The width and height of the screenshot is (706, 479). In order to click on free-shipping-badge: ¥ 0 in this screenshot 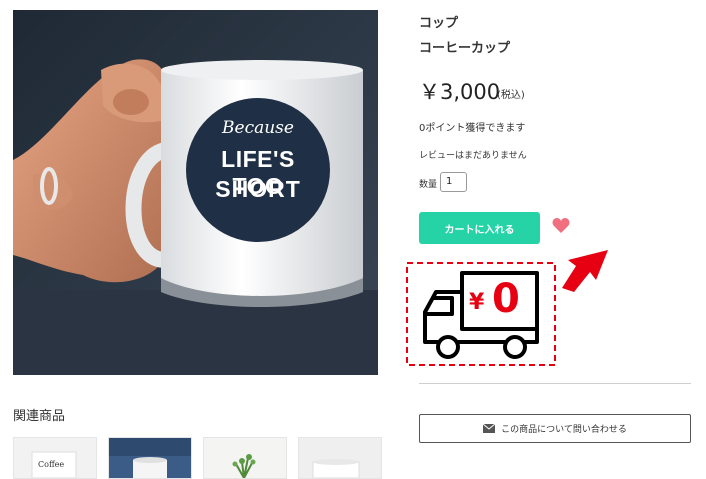, I will do `click(481, 314)`.